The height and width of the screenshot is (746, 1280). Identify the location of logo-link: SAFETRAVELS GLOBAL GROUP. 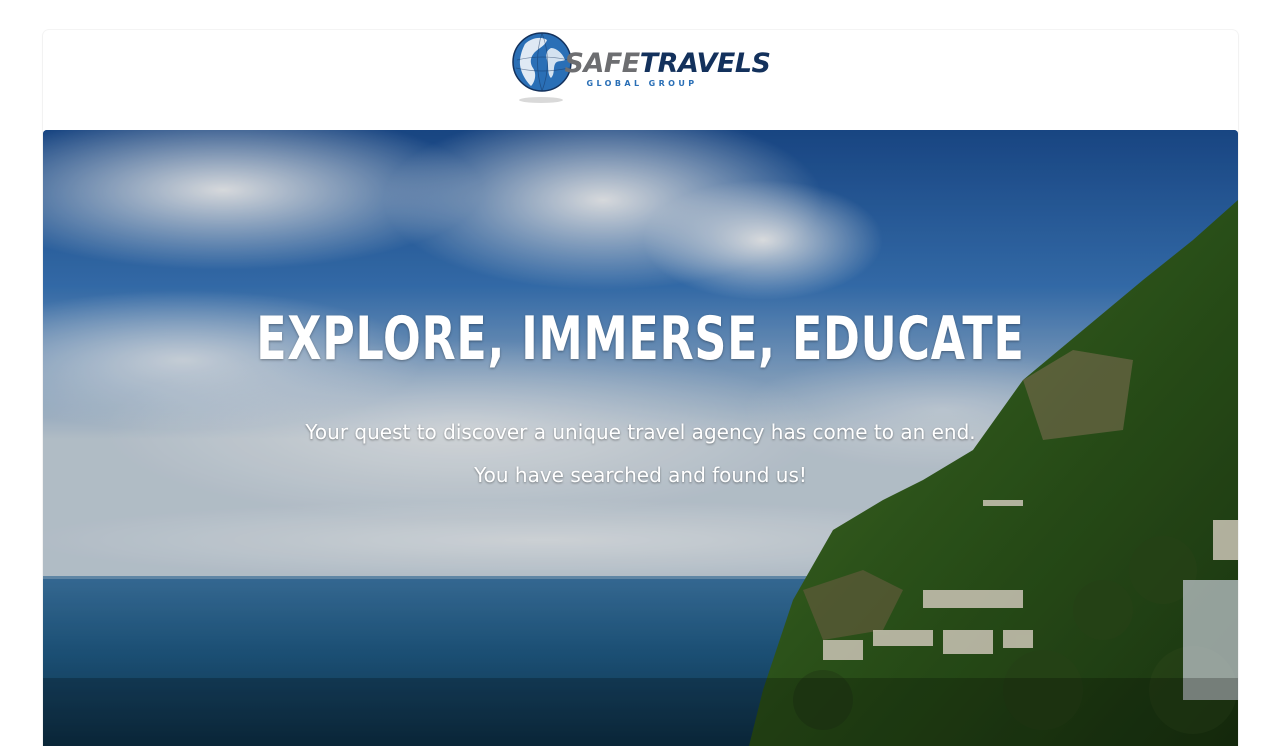
(641, 68).